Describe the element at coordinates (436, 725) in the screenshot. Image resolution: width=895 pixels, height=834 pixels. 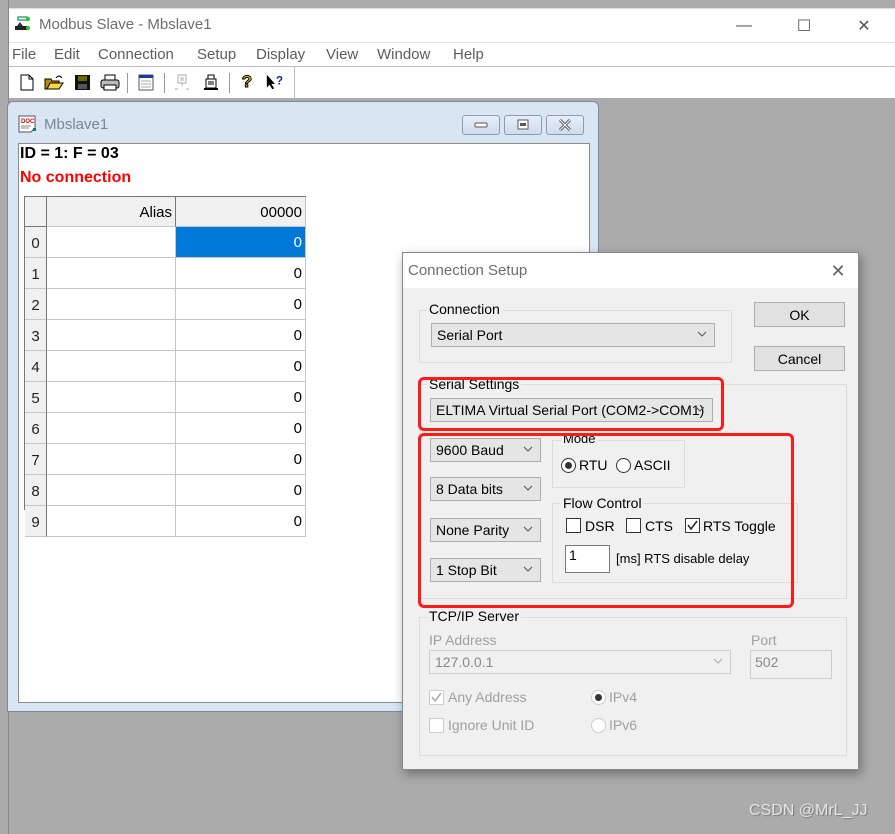
I see `ignore-unit-id-checkbox` at that location.